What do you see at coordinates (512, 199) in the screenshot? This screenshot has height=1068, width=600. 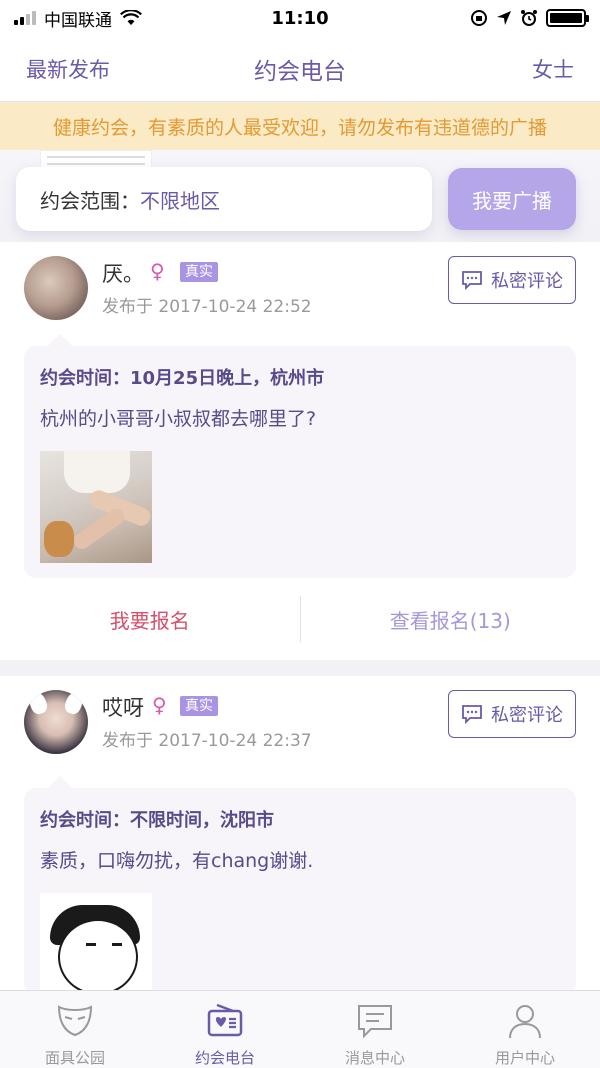 I see `broadcast-button: 我要广播` at bounding box center [512, 199].